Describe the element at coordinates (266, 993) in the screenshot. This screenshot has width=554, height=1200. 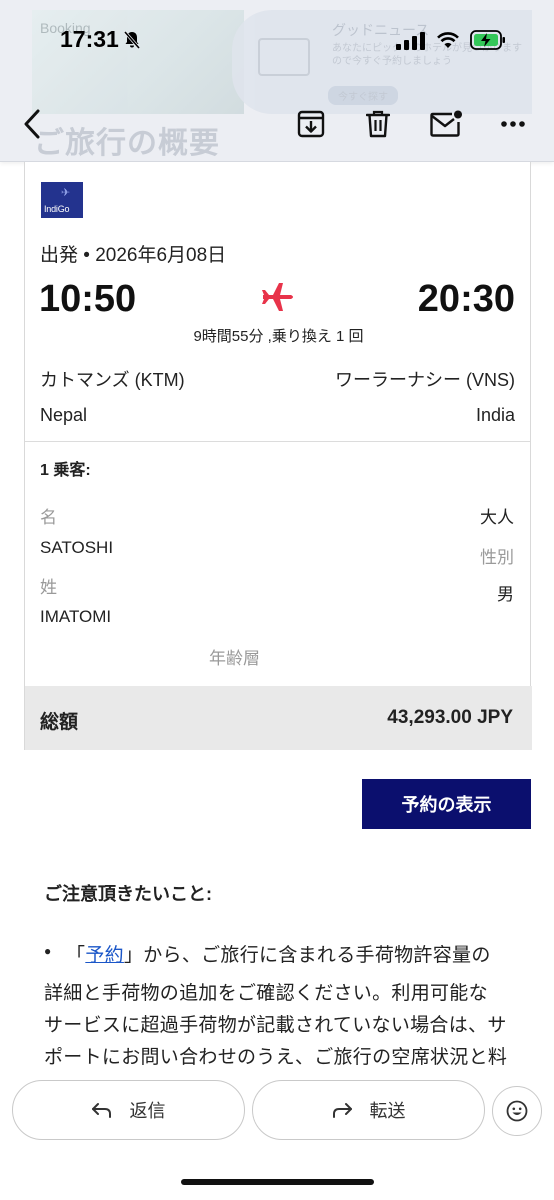
I see `notice-line-2: 詳細と手荷物の追加をご確認ください。利用可能な` at that location.